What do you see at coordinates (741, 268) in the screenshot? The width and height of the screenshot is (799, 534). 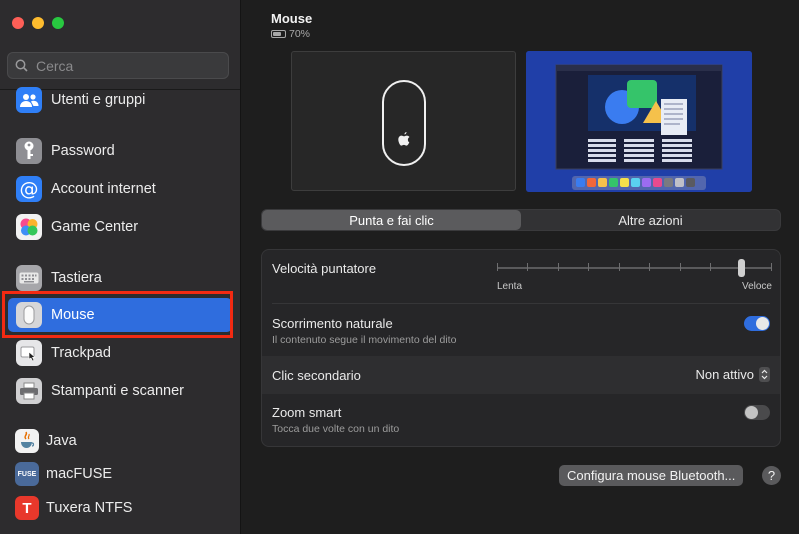 I see `slider-thumb` at bounding box center [741, 268].